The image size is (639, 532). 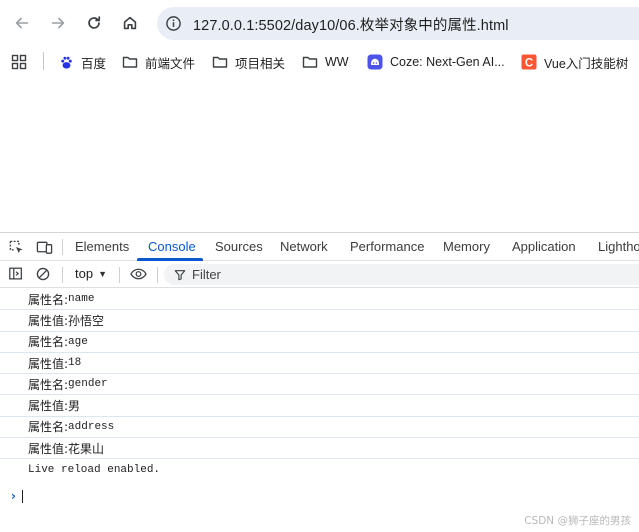 I want to click on tab-elements: Elements, so click(x=102, y=246).